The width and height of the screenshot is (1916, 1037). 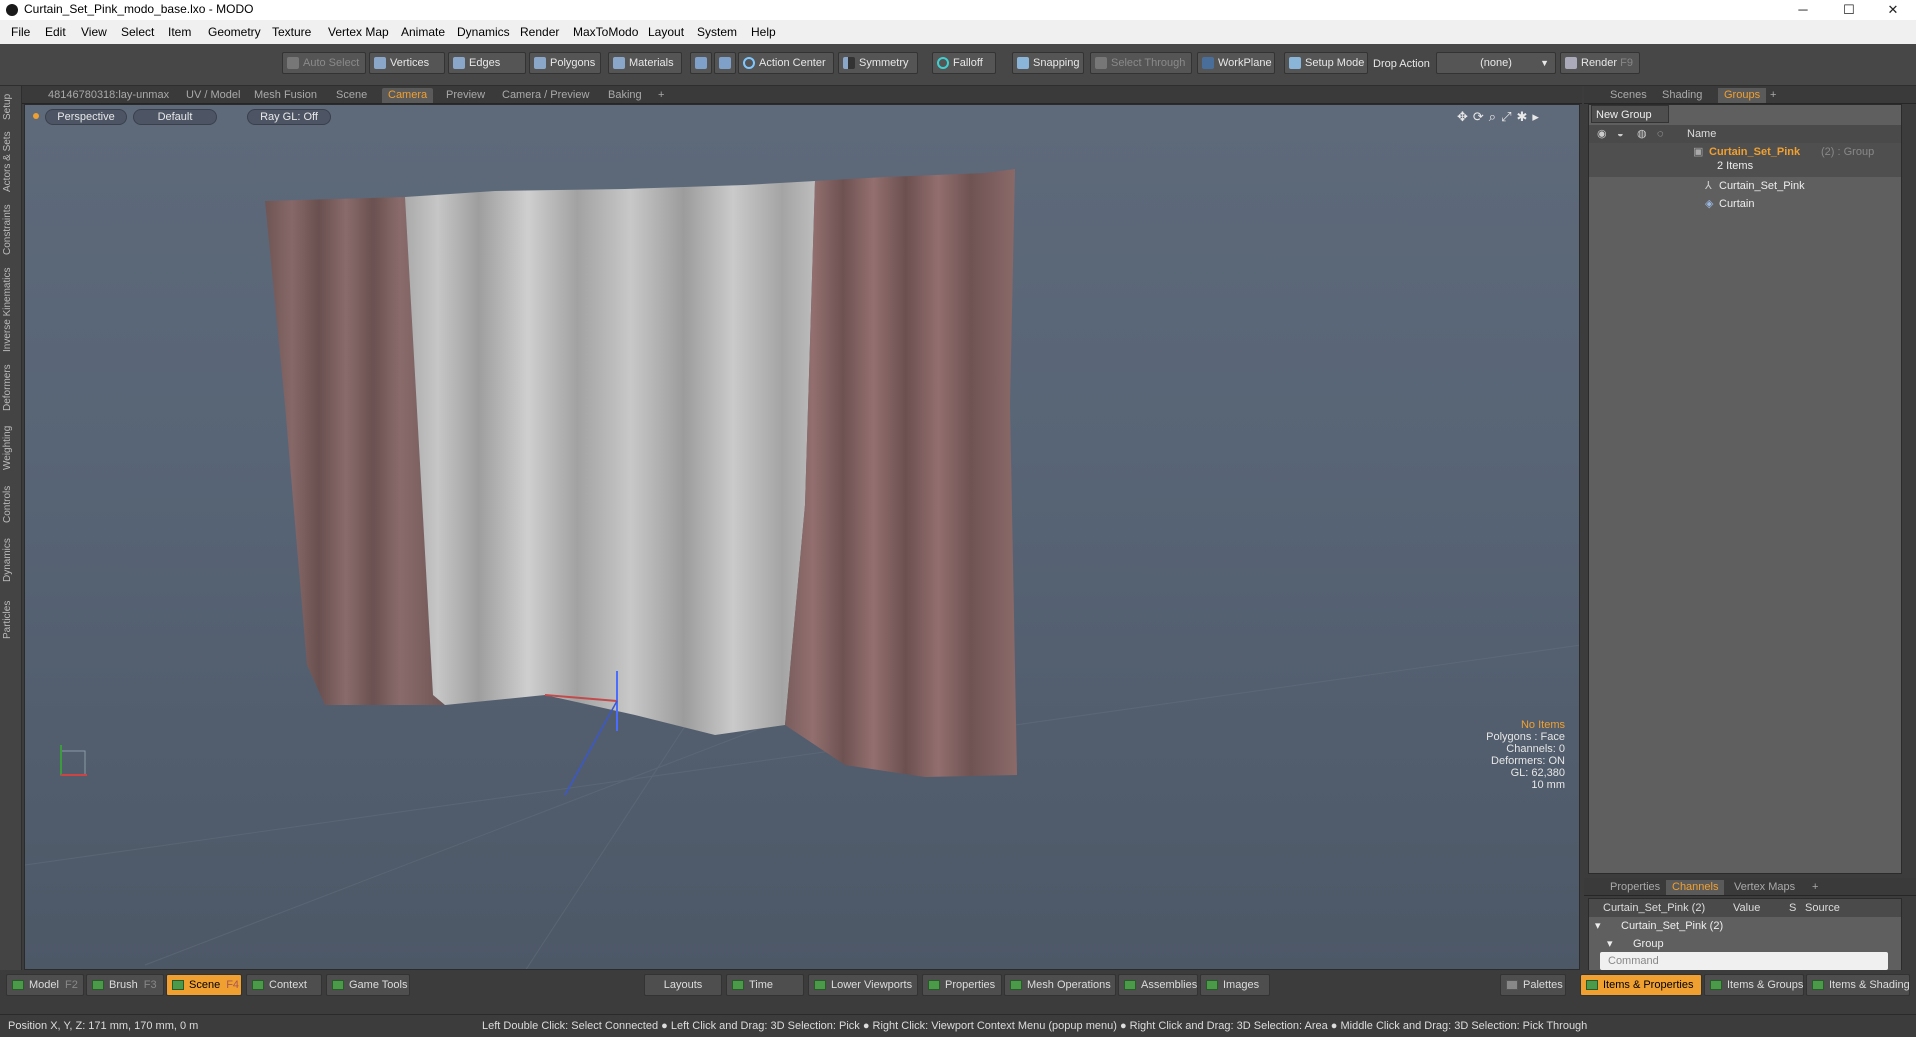 I want to click on tab-baking: Baking, so click(x=625, y=95).